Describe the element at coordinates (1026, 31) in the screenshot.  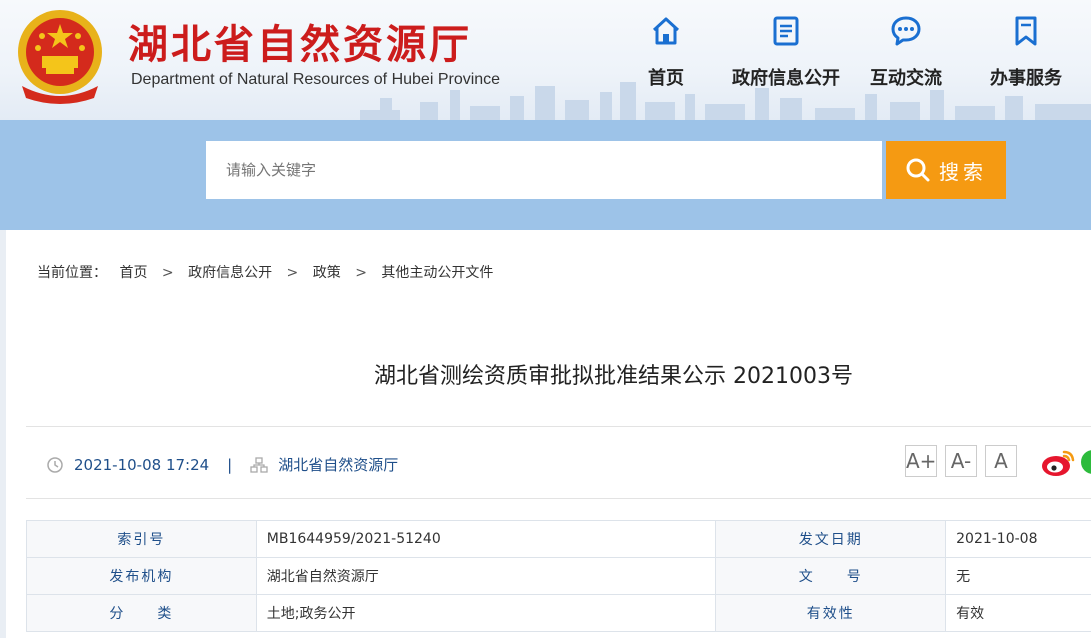
I see `bookmark-icon` at that location.